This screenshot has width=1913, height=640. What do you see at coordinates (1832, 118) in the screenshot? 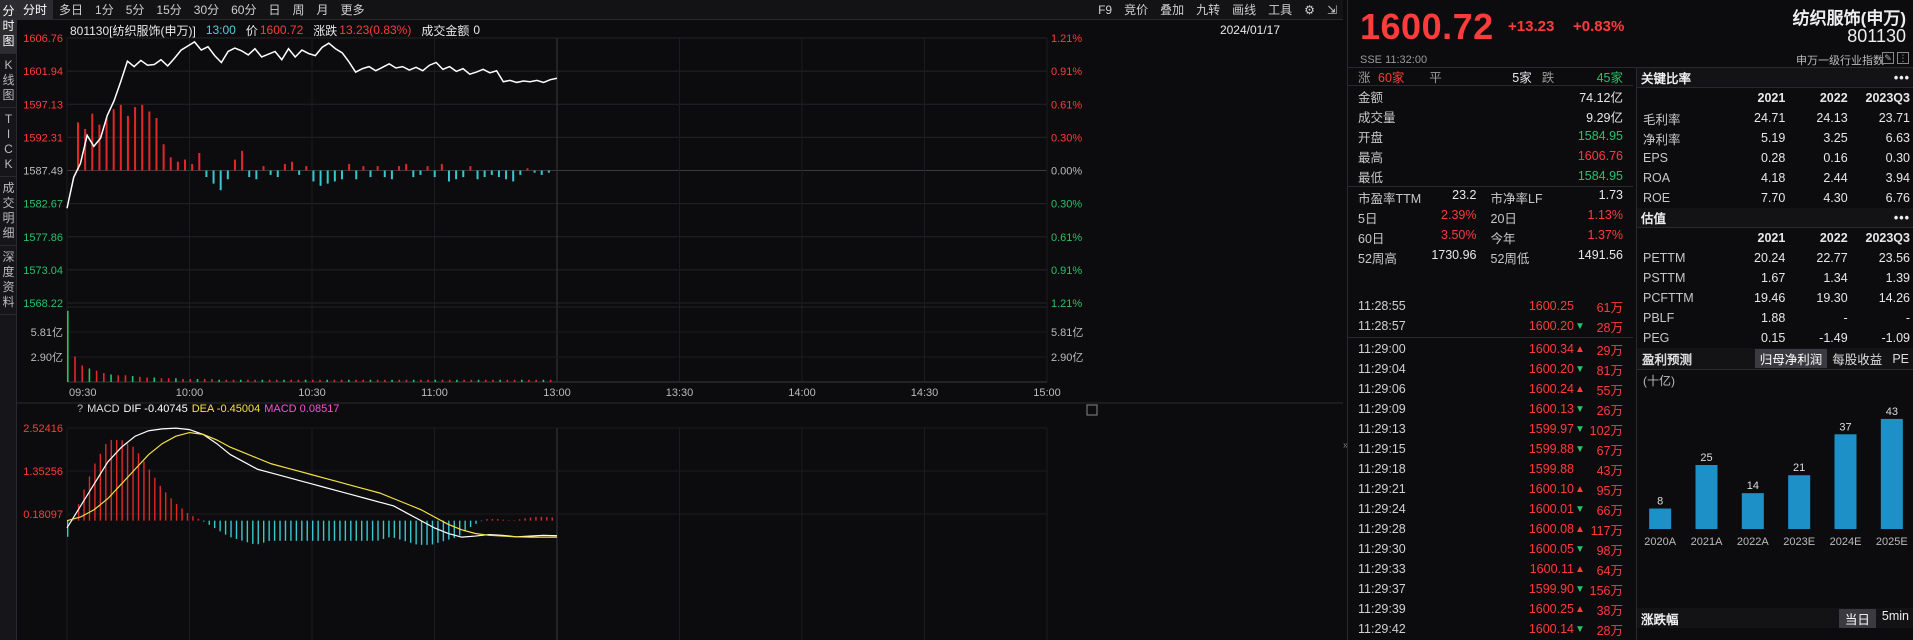
I see `fin-row-value: 24.13` at bounding box center [1832, 118].